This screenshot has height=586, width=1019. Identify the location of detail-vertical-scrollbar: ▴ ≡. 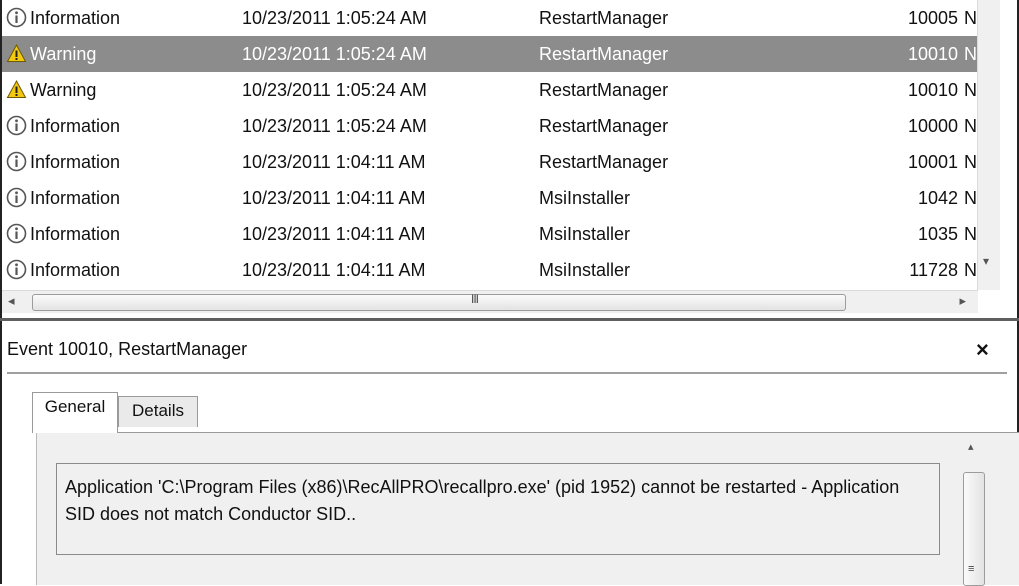
(974, 511).